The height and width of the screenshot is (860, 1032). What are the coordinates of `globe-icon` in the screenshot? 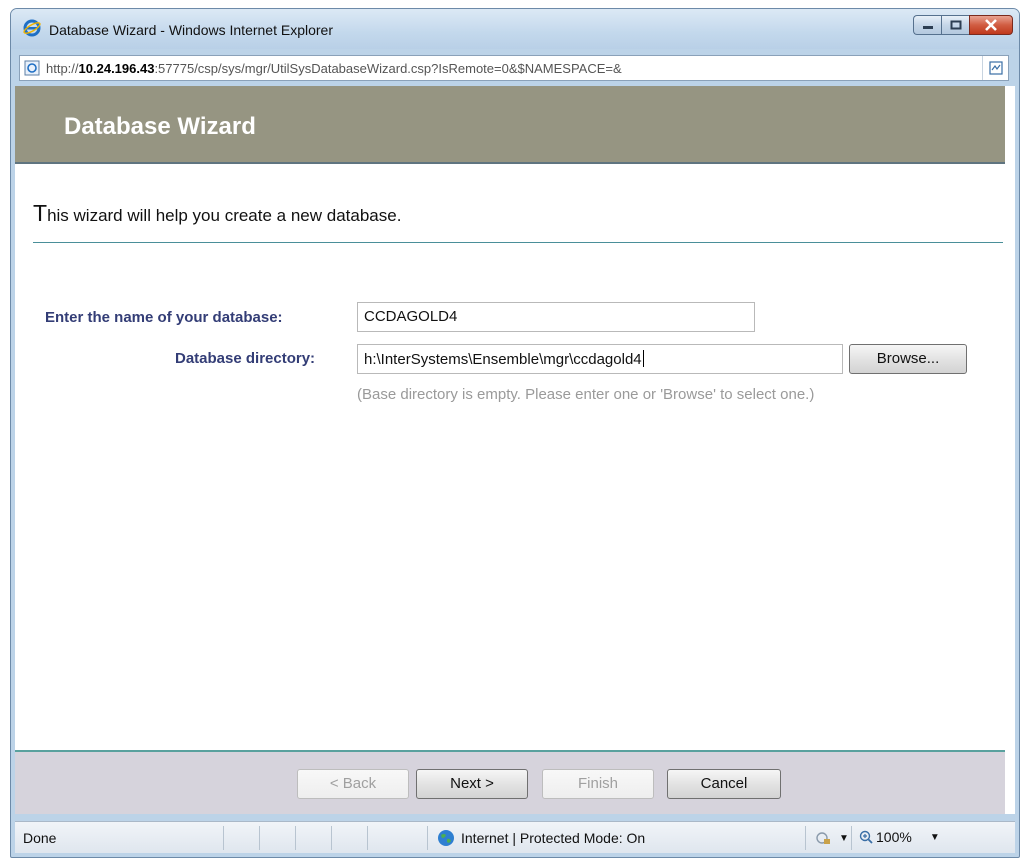 It's located at (446, 838).